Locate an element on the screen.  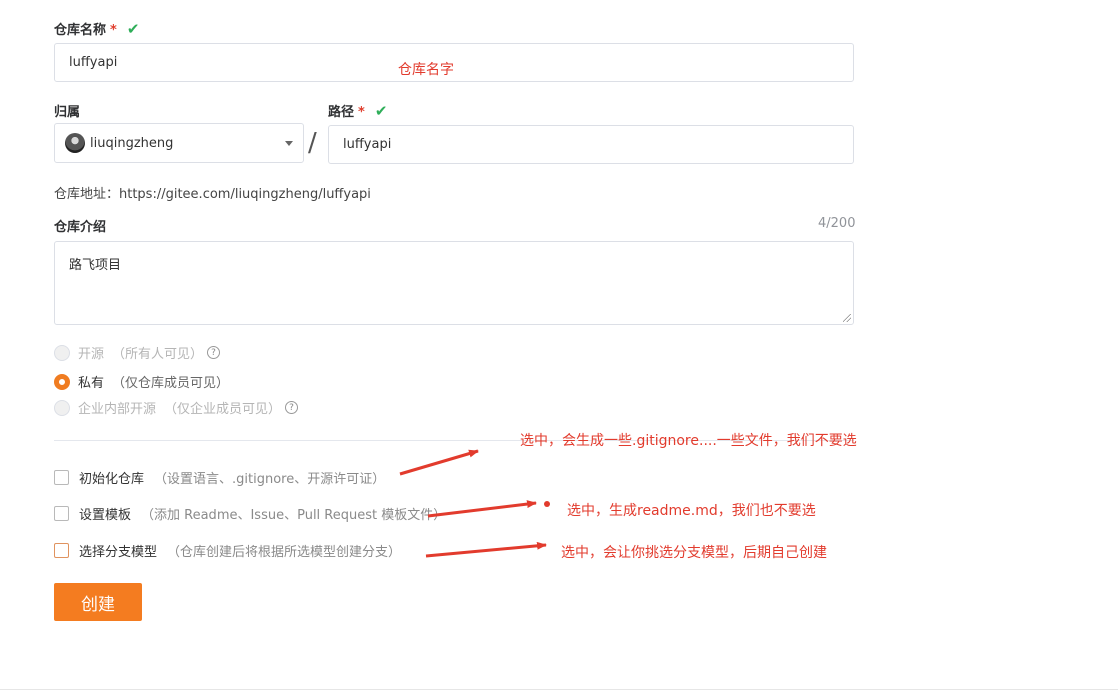
arrow-branch is located at coordinates (486, 549).